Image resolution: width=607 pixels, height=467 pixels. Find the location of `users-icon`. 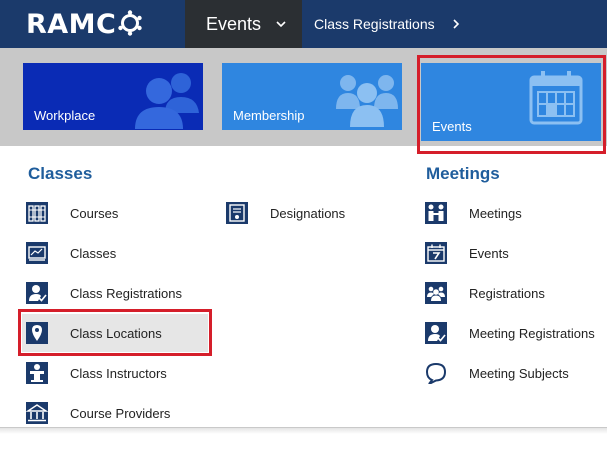

users-icon is located at coordinates (167, 101).